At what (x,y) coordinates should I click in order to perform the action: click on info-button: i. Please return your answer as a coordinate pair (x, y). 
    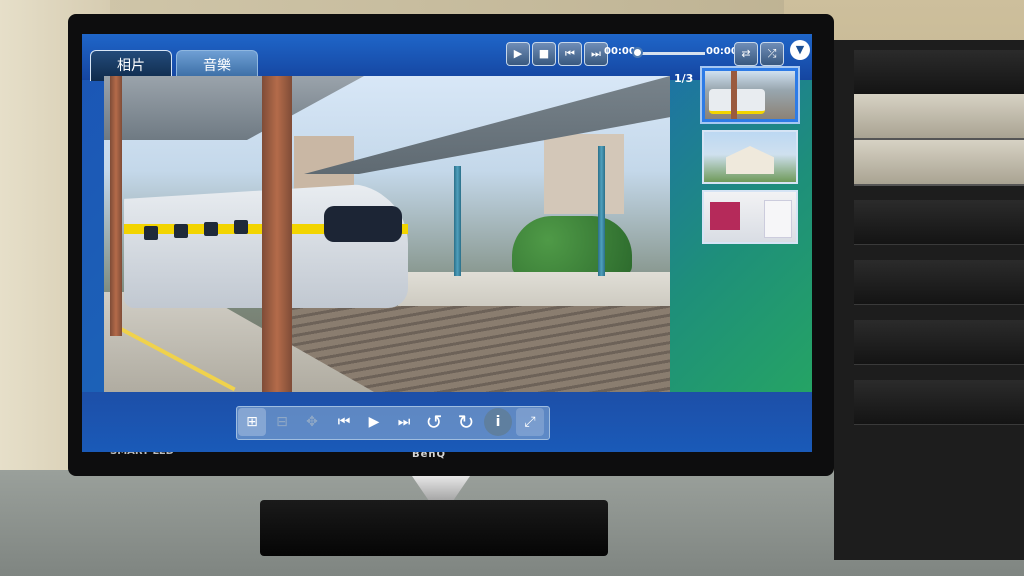
    Looking at the image, I should click on (498, 422).